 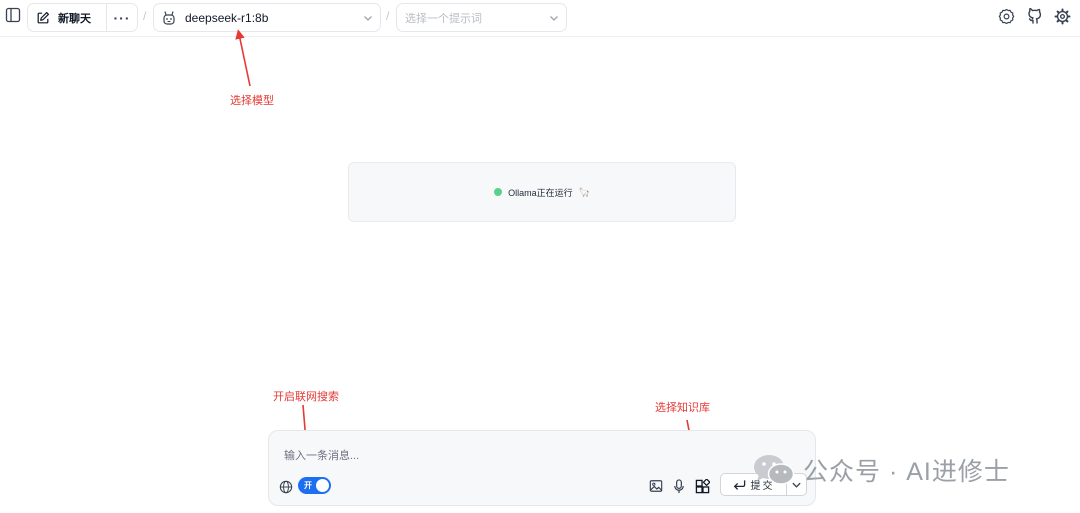 What do you see at coordinates (739, 484) in the screenshot?
I see `enter-icon` at bounding box center [739, 484].